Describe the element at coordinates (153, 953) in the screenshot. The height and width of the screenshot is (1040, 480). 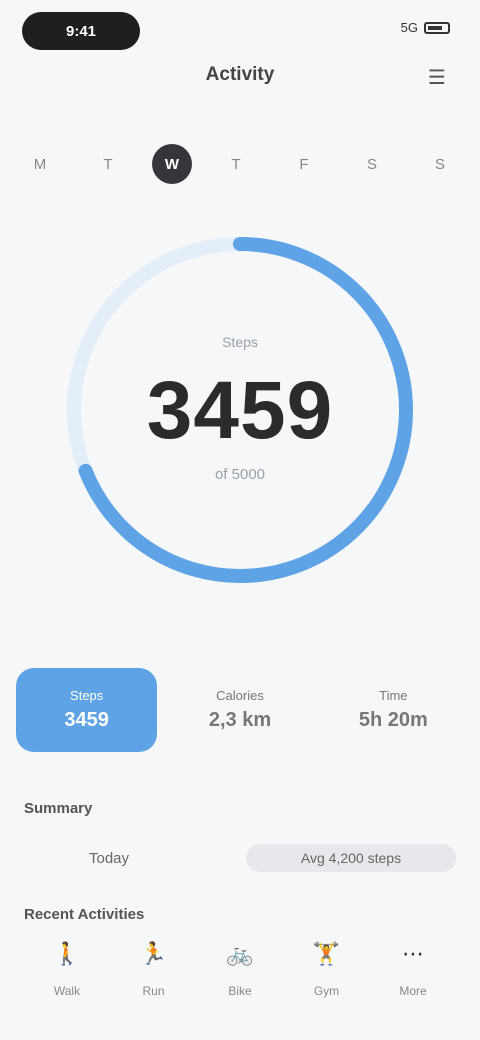
I see `run-icon: 🏃` at that location.